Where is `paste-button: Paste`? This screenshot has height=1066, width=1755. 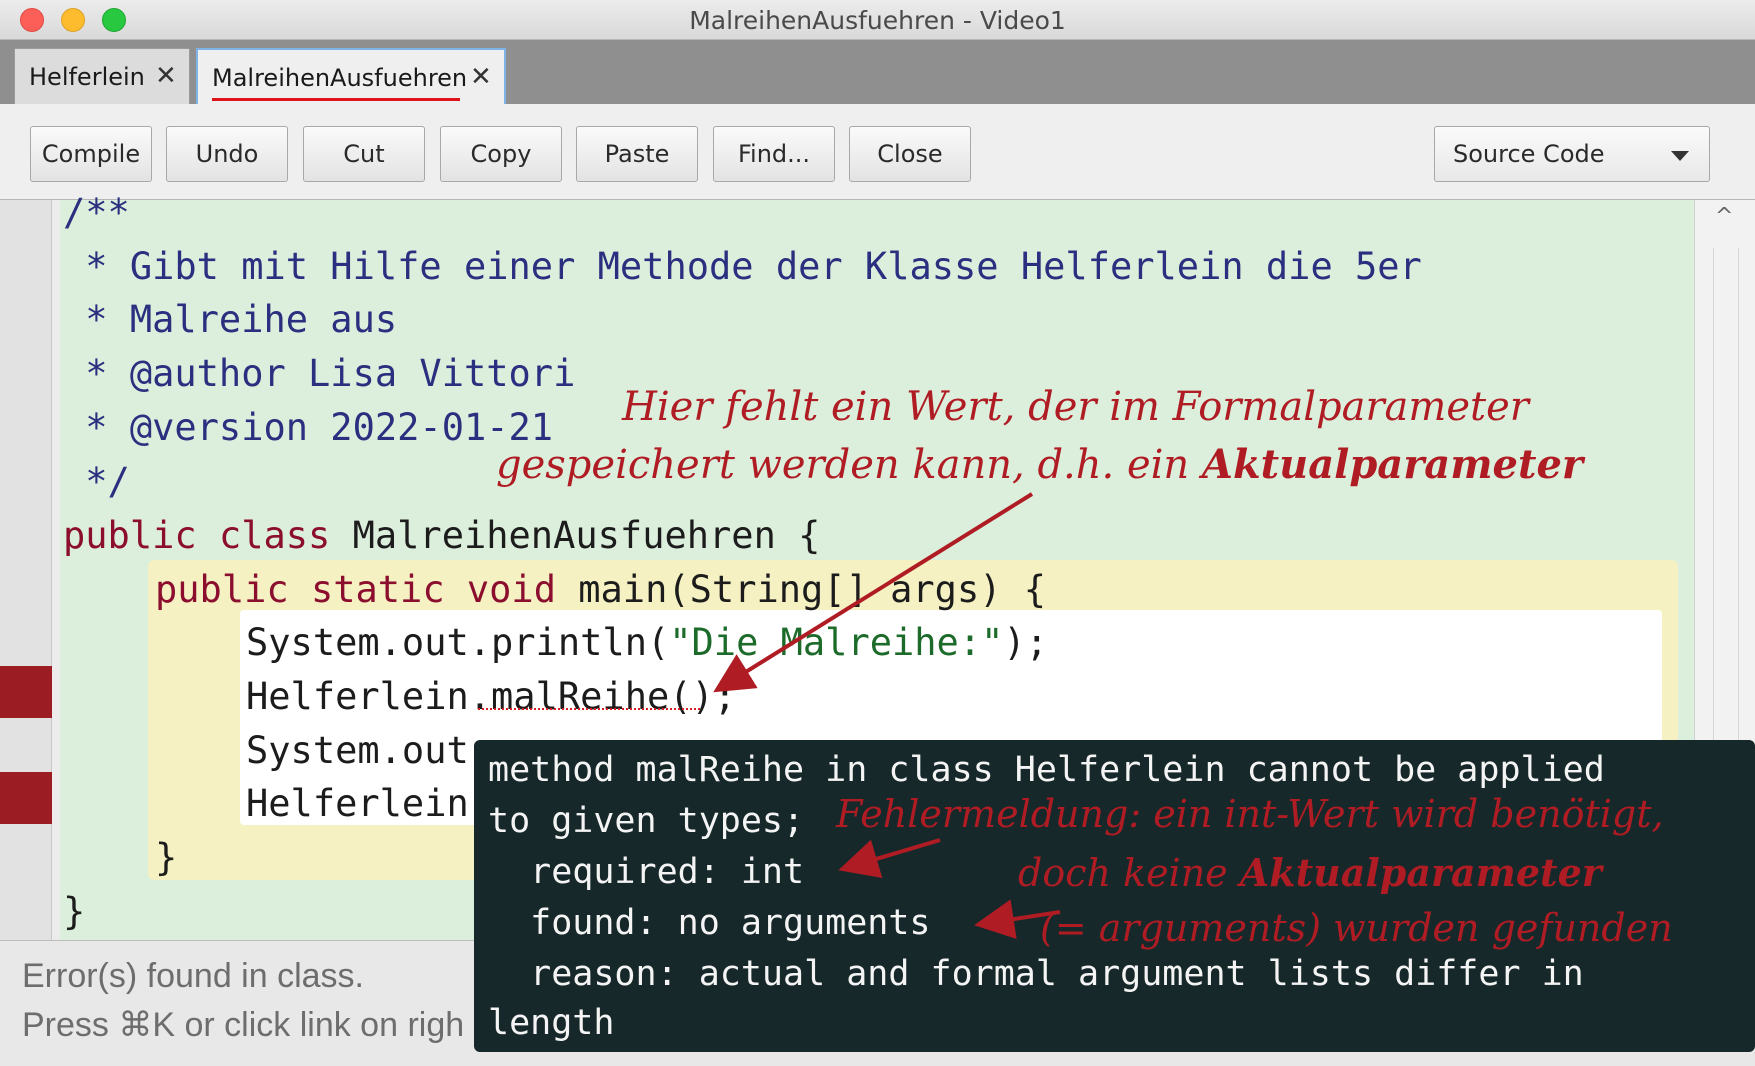
paste-button: Paste is located at coordinates (637, 154).